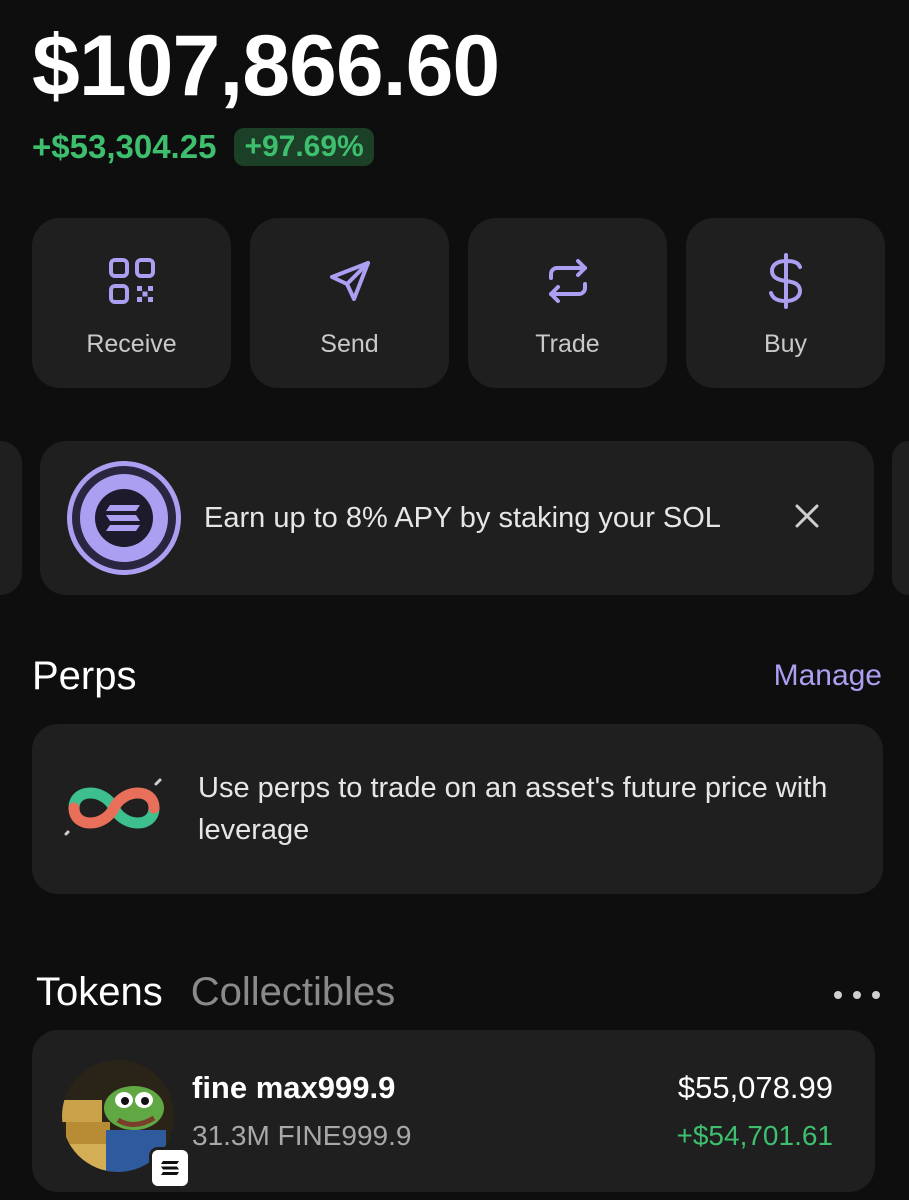 This screenshot has height=1200, width=909. Describe the element at coordinates (567, 344) in the screenshot. I see `trade-label: Trade` at that location.